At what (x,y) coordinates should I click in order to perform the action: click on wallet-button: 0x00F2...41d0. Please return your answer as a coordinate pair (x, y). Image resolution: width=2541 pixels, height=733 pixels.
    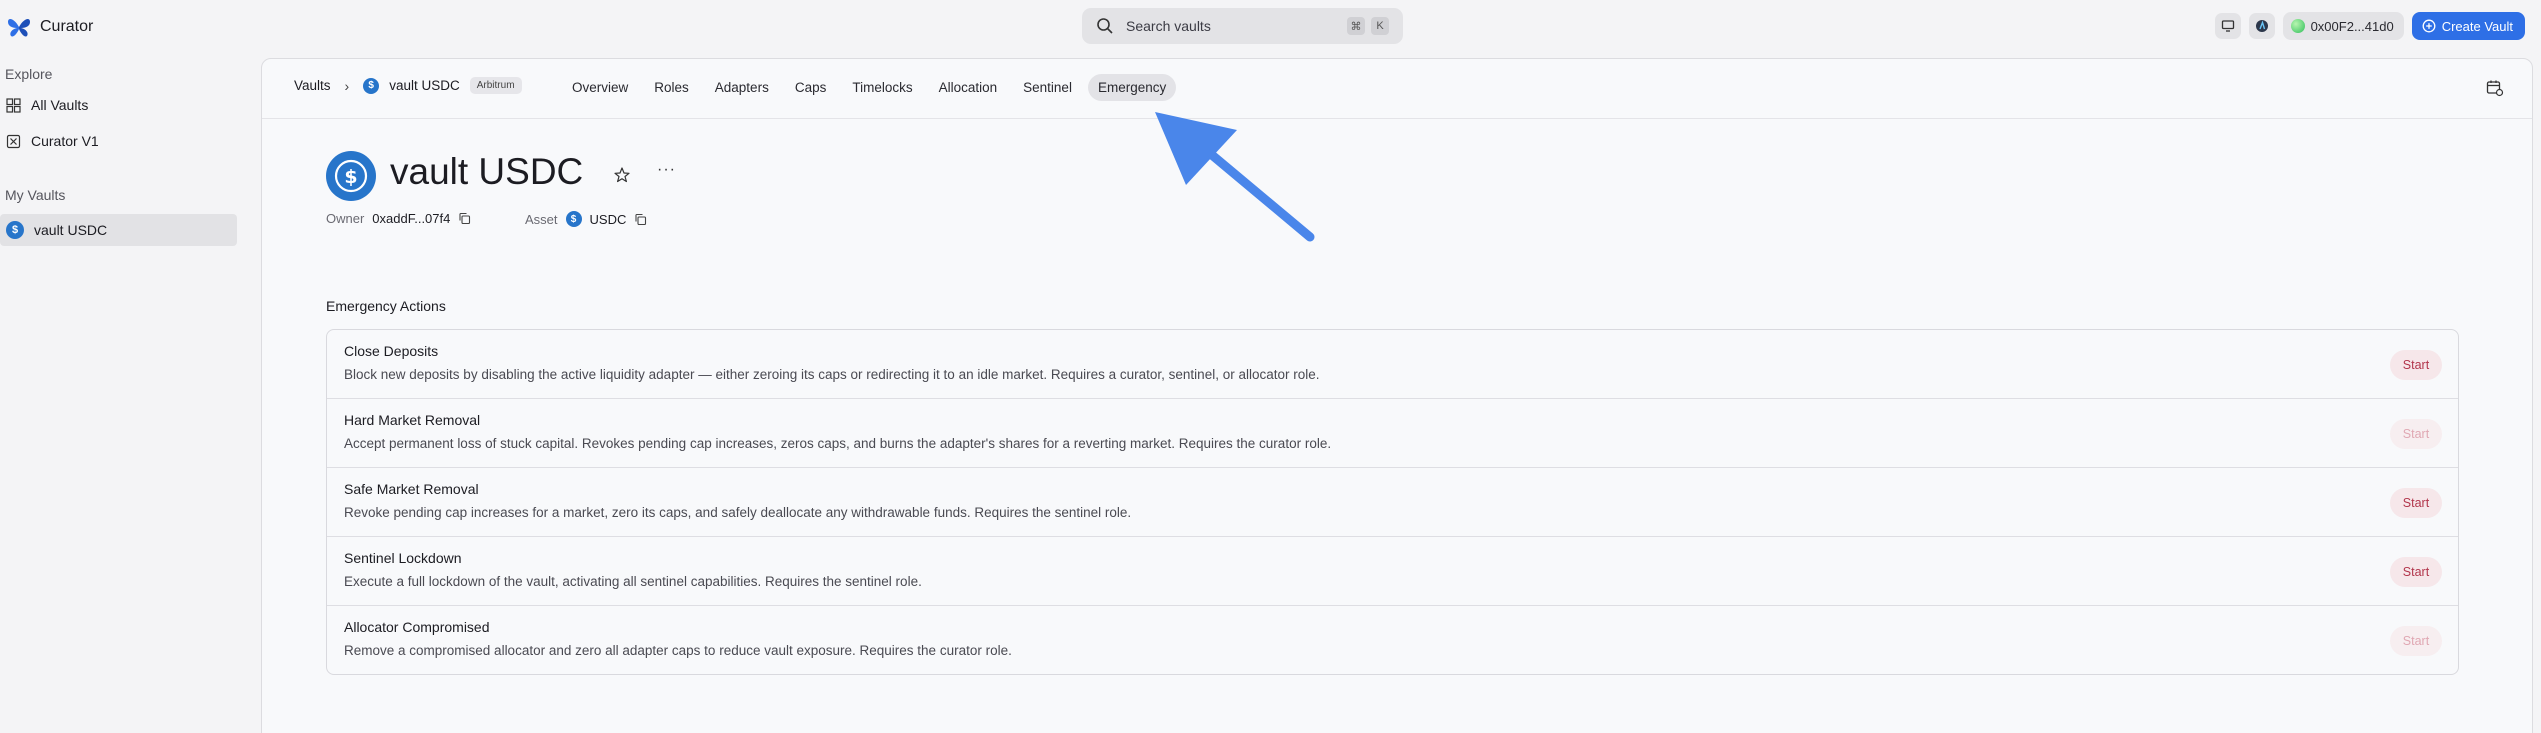
    Looking at the image, I should click on (2343, 26).